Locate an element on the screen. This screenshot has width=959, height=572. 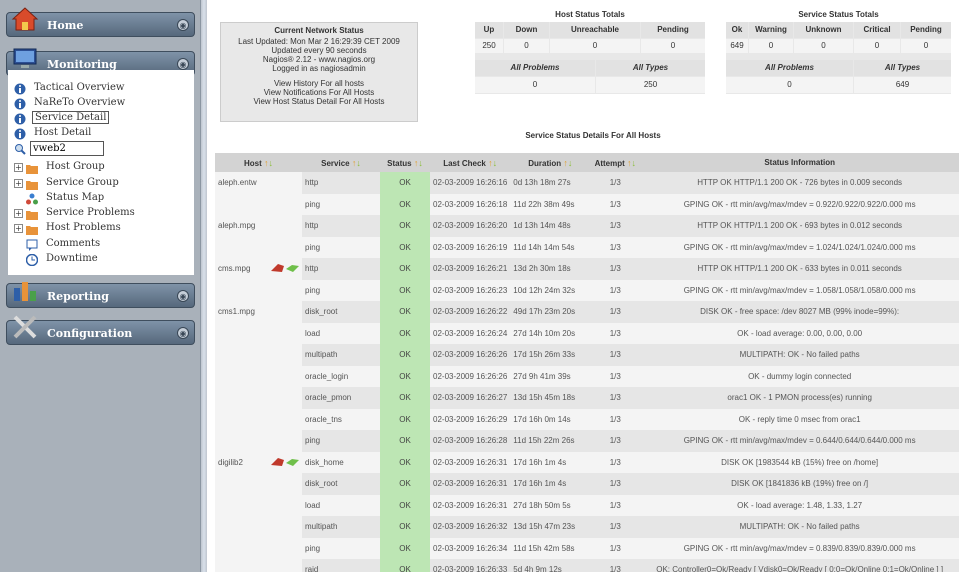
duration-cell: 13d 2h 30m 18s is located at coordinates (550, 269).